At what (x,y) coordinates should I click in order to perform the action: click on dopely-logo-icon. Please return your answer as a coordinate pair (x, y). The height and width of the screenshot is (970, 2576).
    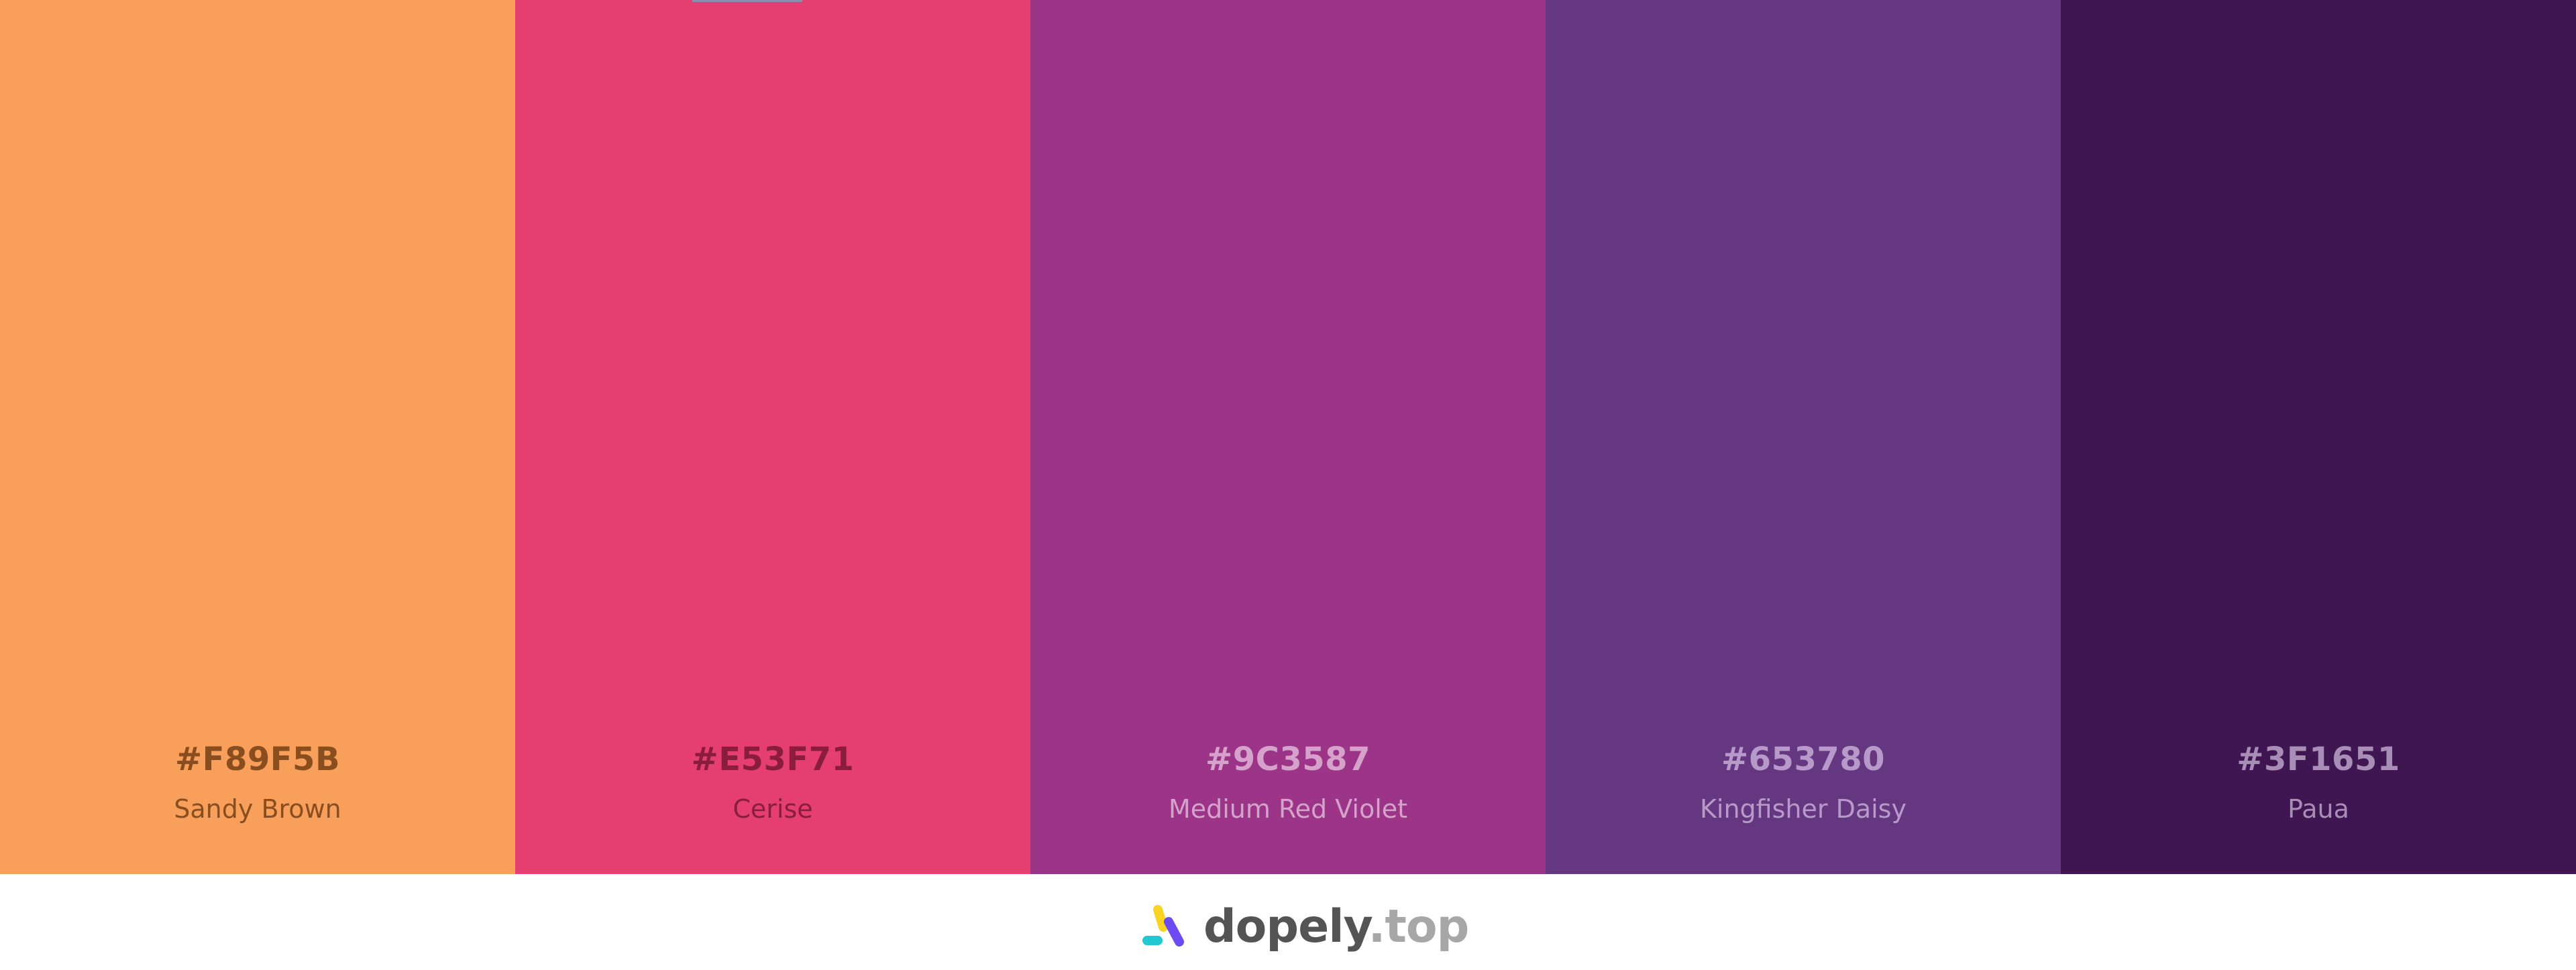
    Looking at the image, I should click on (1163, 926).